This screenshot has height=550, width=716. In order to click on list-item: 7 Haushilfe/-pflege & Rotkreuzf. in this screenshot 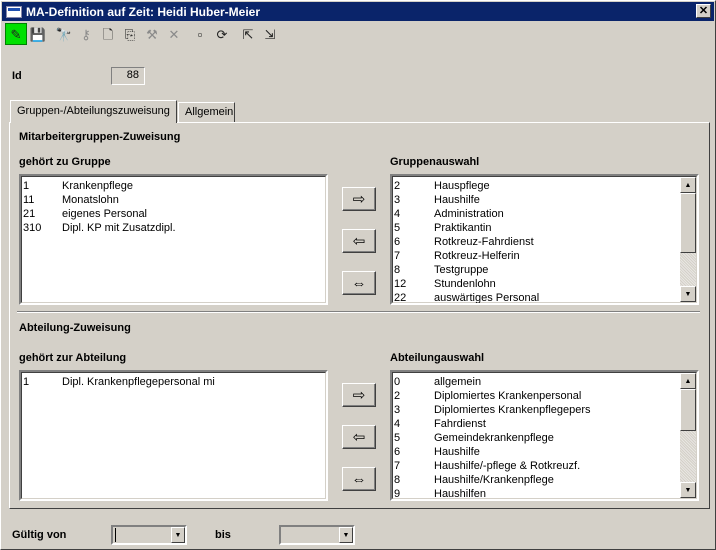, I will do `click(544, 466)`.